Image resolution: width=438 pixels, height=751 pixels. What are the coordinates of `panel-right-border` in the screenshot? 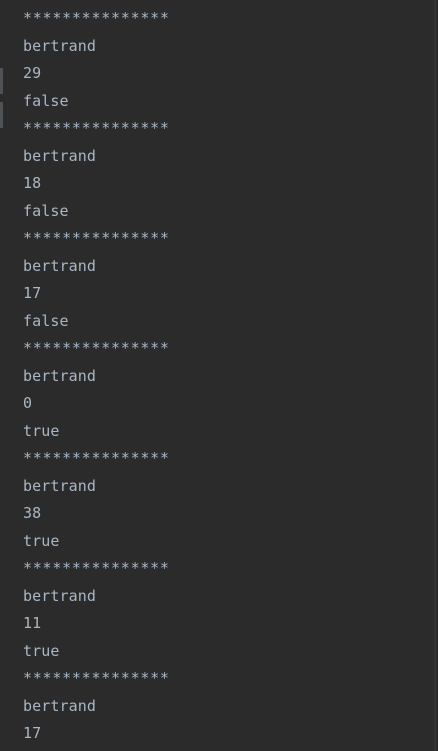 It's located at (435, 375).